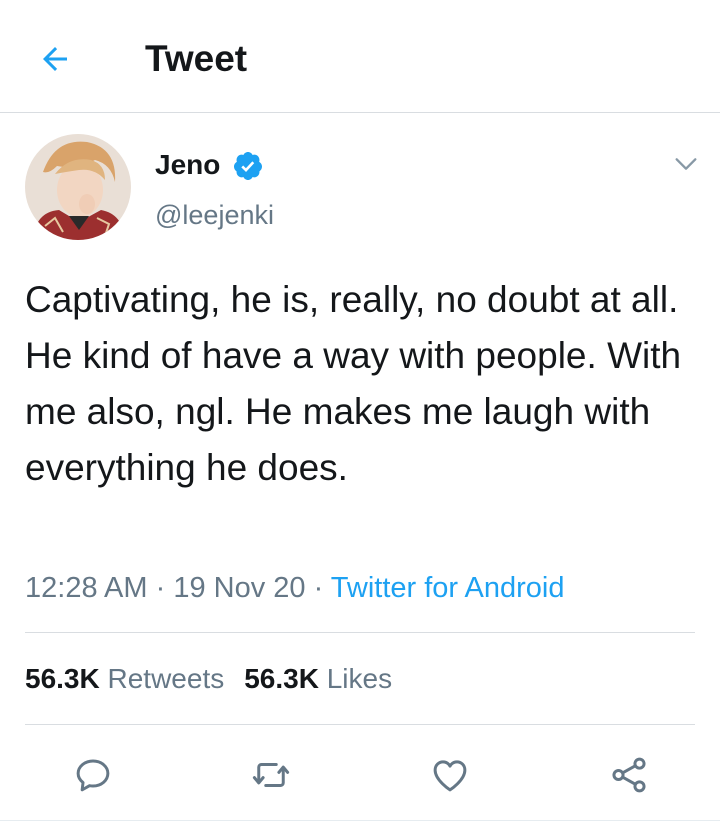 The height and width of the screenshot is (833, 720). I want to click on reply-button, so click(93, 775).